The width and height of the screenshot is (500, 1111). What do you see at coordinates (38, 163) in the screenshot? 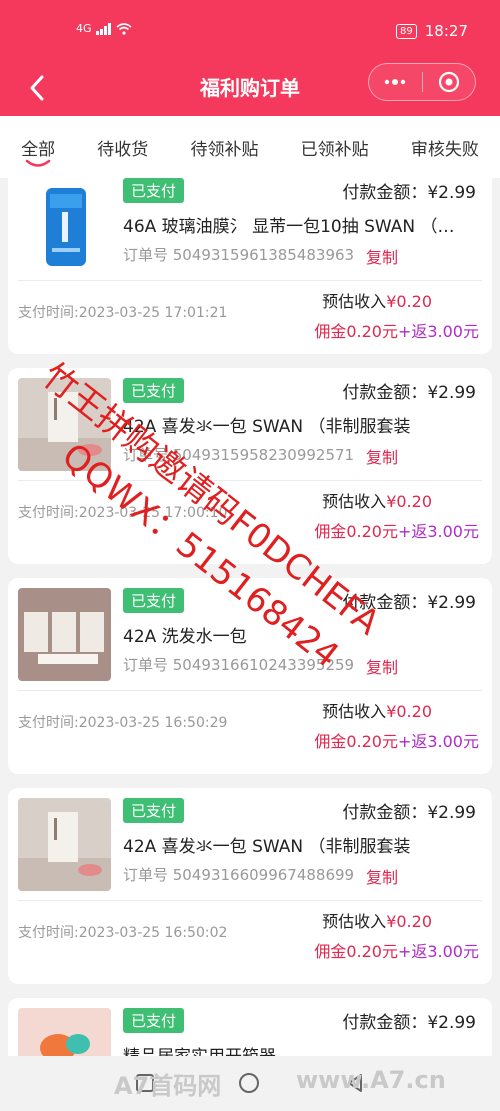
I see `active-tab-indicator` at bounding box center [38, 163].